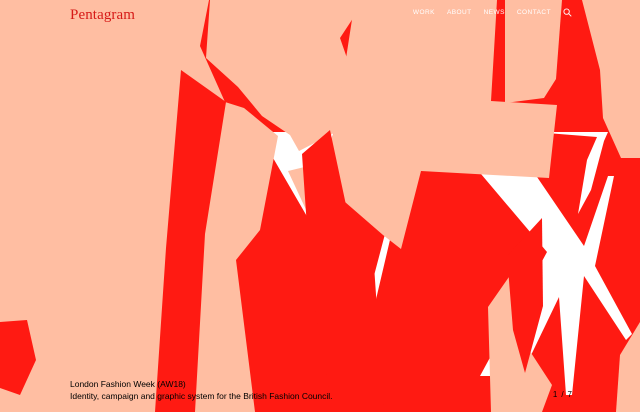  I want to click on nav-item-work: WORK, so click(424, 13).